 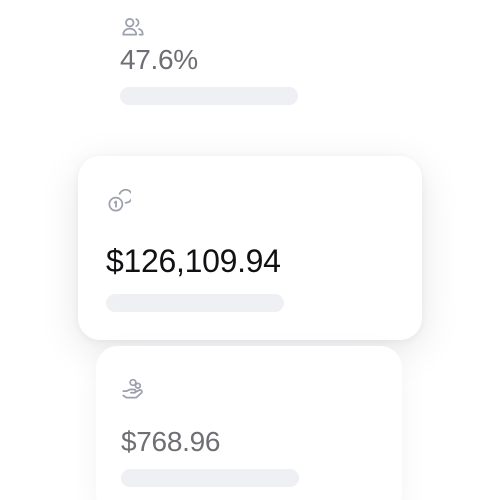 I want to click on stat-card-users: 47.6%, so click(x=213, y=70).